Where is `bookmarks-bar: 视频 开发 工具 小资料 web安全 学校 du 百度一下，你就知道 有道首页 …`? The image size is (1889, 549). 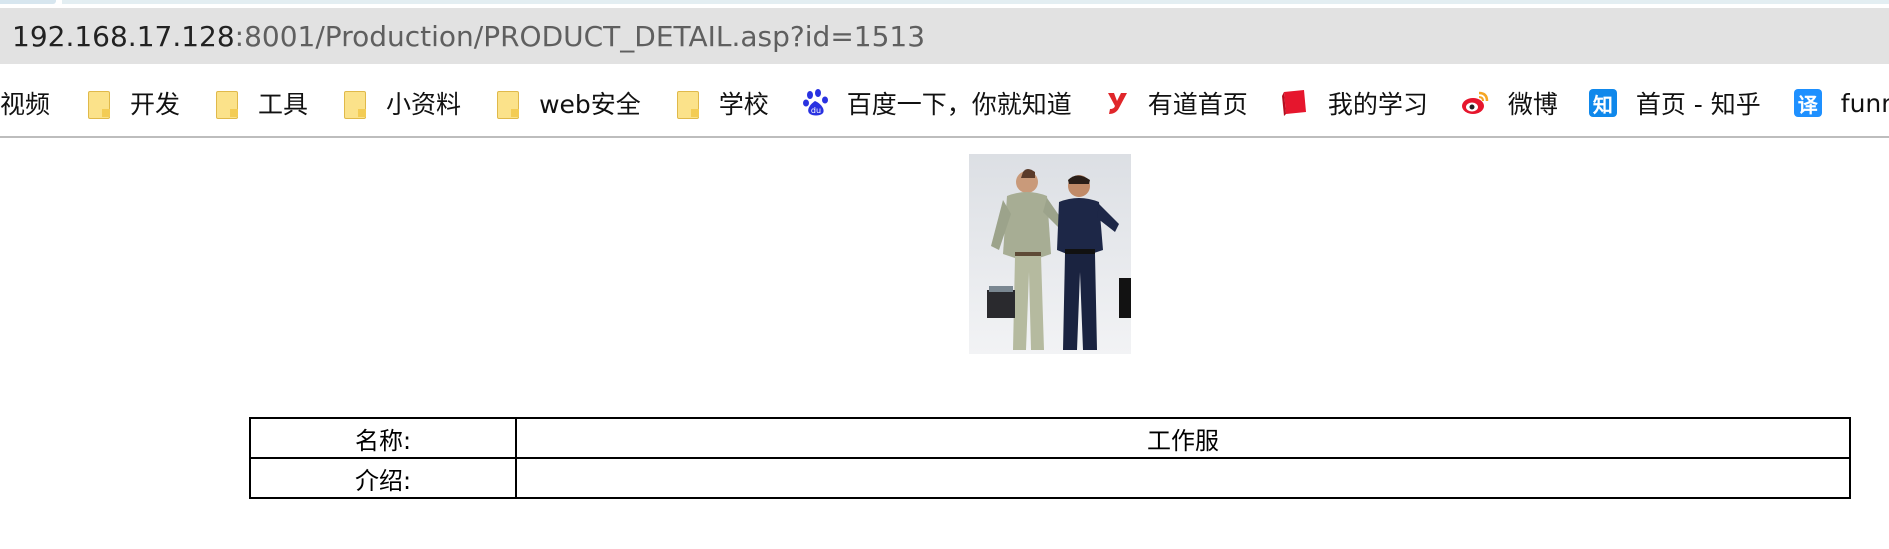
bookmarks-bar: 视频 开发 工具 小资料 web安全 学校 du 百度一下，你就知道 有道首页 … is located at coordinates (944, 104).